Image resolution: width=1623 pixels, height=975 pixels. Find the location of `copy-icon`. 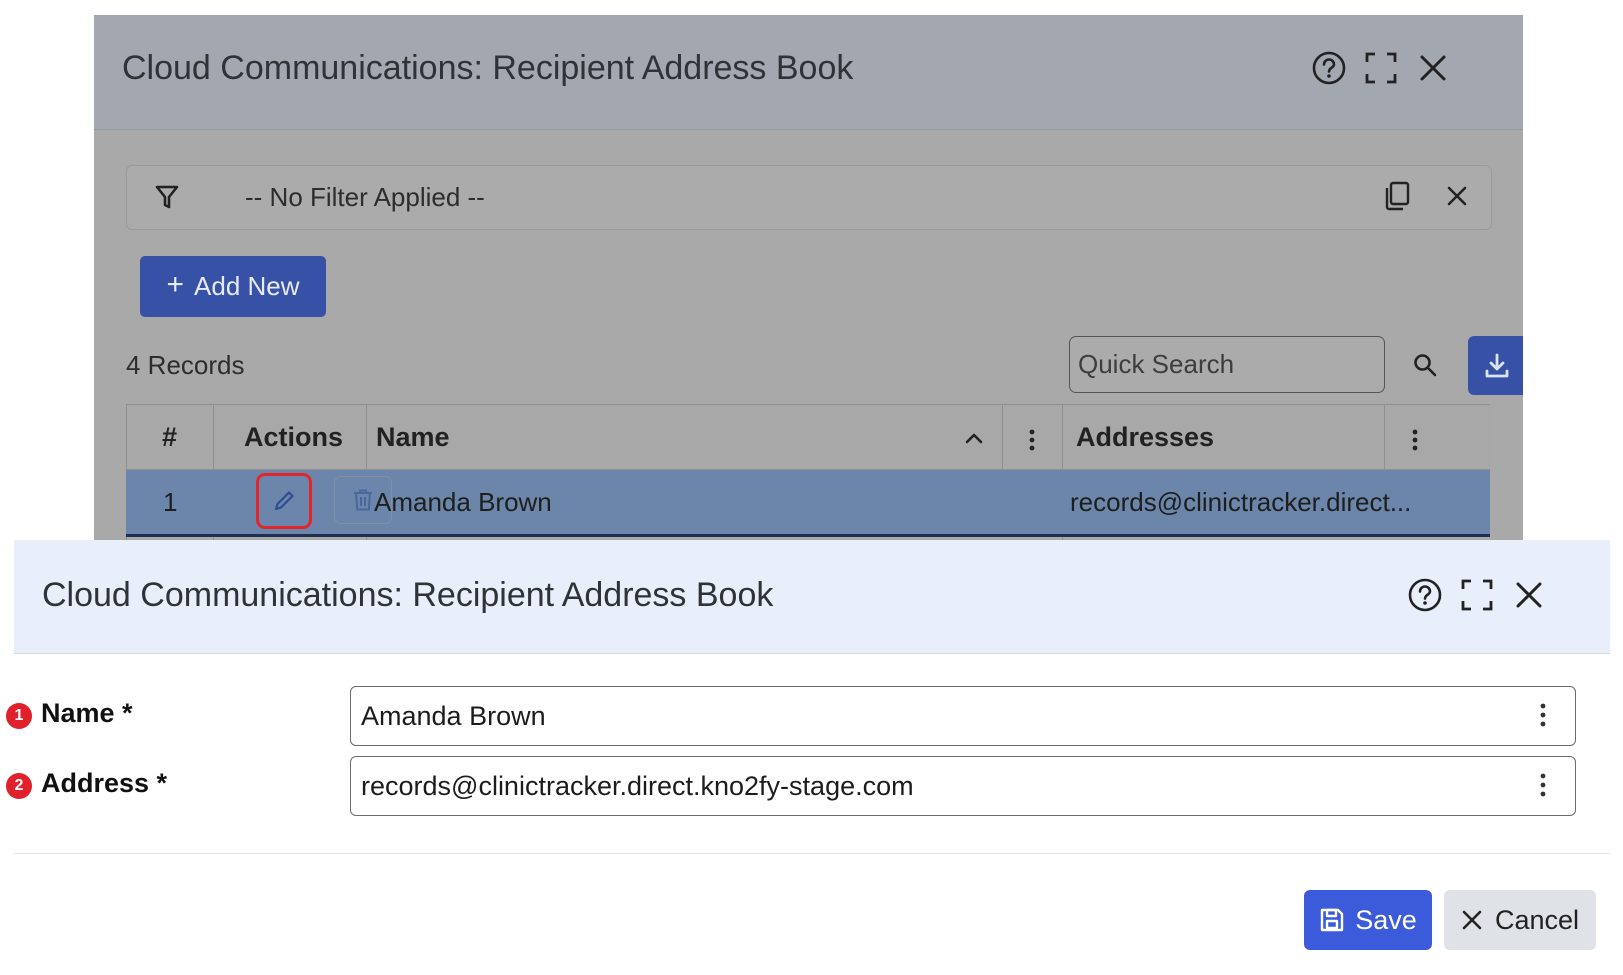

copy-icon is located at coordinates (1397, 196).